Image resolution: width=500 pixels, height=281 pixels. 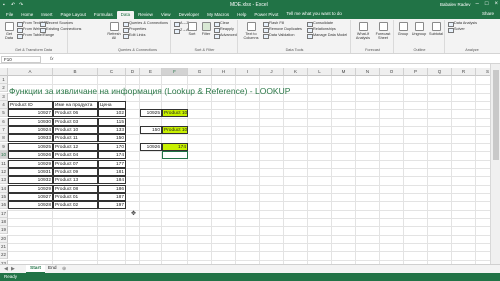 I want to click on table-header-product-name: Име на продукта, so click(x=75, y=105).